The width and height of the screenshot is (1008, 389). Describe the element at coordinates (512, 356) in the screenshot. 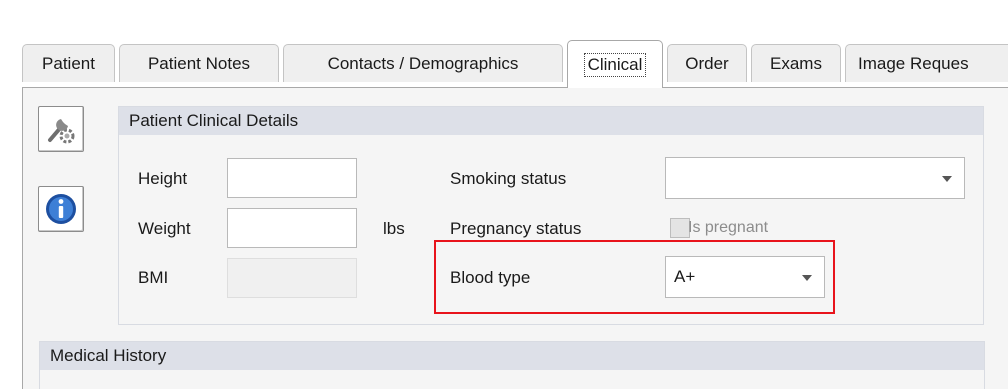

I see `panel-header: Medical History` at that location.